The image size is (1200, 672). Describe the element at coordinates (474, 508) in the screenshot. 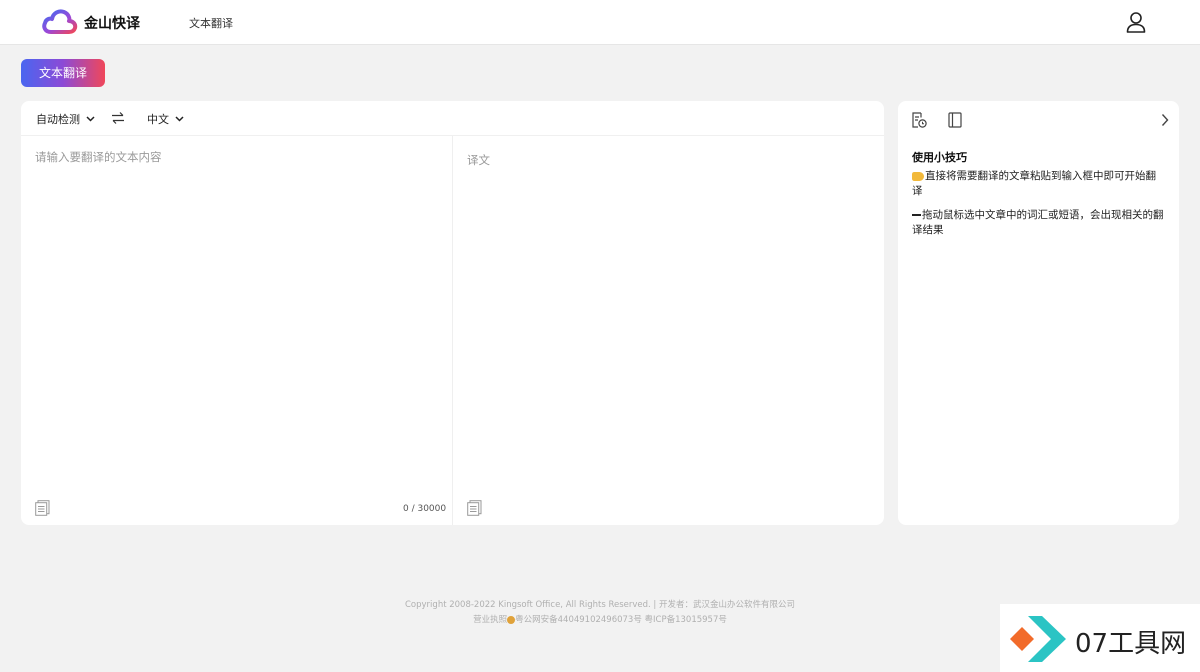

I see `copy-translation-icon` at that location.